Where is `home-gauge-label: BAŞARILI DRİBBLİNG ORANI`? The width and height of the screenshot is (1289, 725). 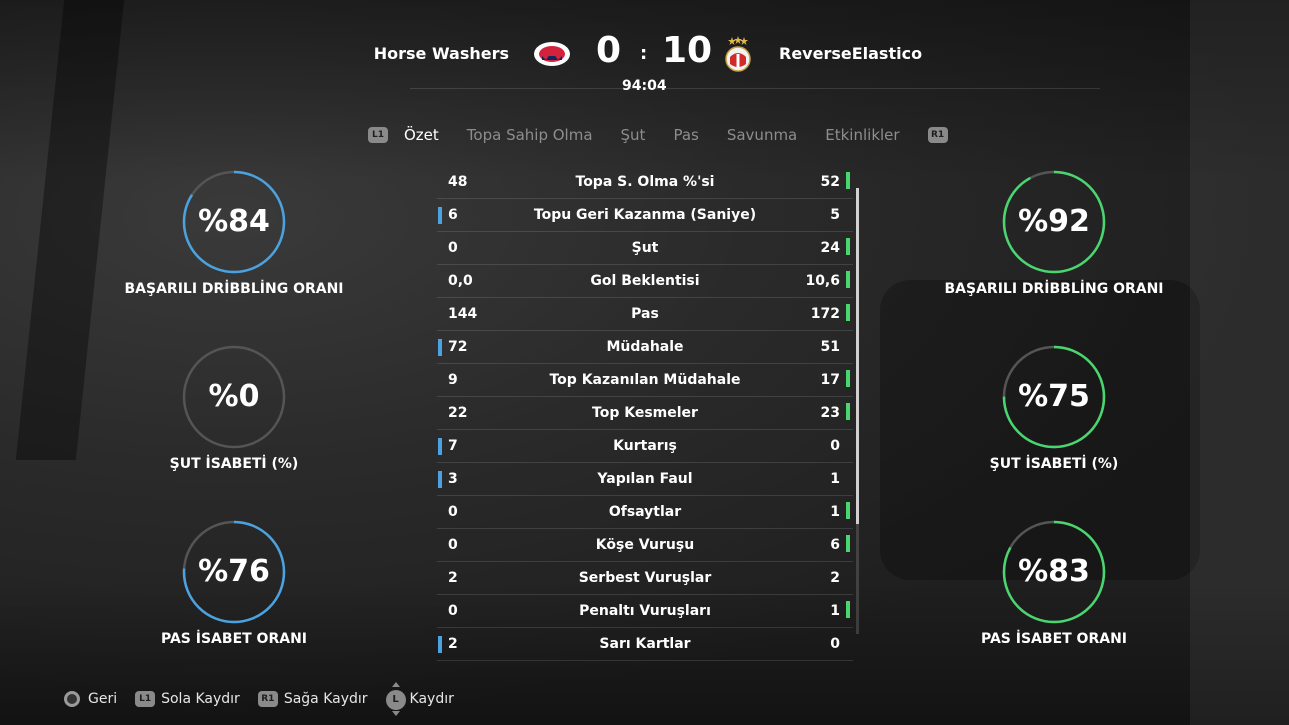
home-gauge-label: BAŞARILI DRİBBLİNG ORANI is located at coordinates (234, 289).